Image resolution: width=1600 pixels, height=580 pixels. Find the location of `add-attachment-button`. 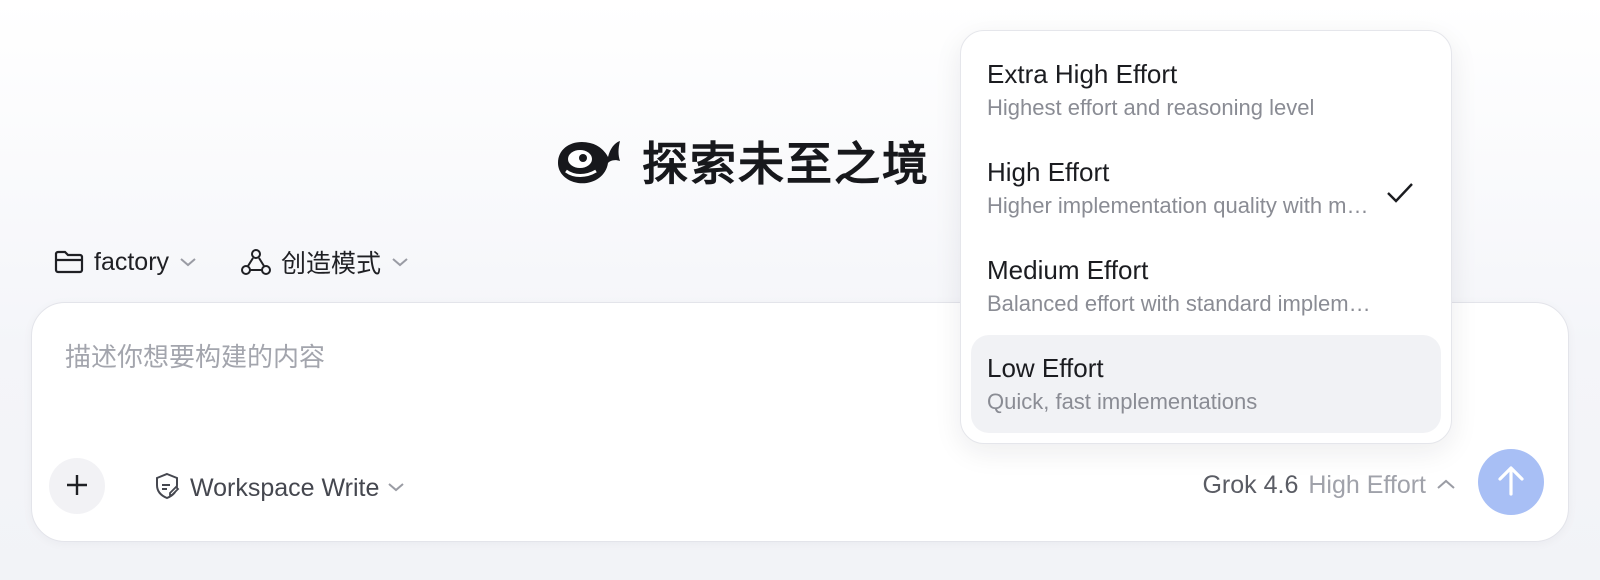

add-attachment-button is located at coordinates (77, 486).